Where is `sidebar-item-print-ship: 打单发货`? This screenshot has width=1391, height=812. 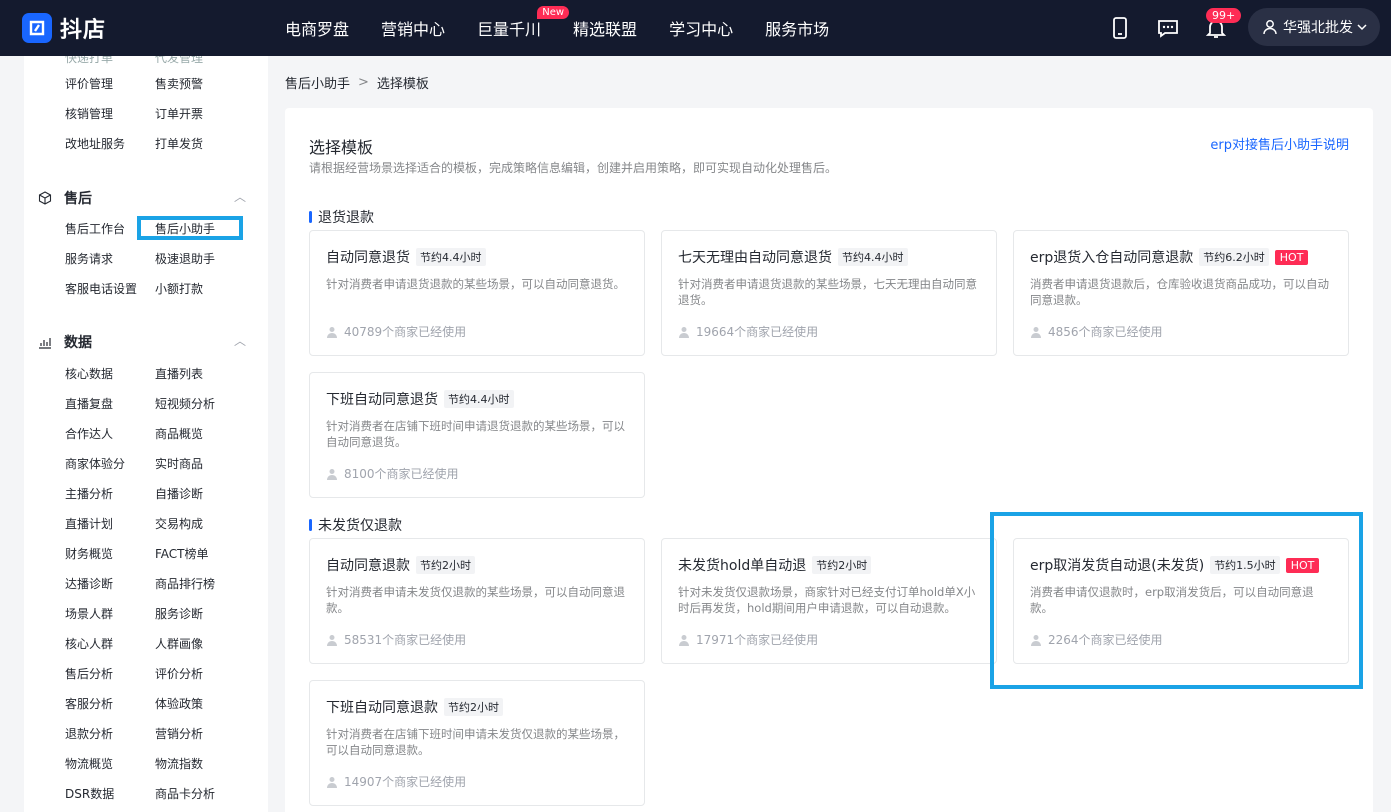
sidebar-item-print-ship: 打单发货 is located at coordinates (179, 144).